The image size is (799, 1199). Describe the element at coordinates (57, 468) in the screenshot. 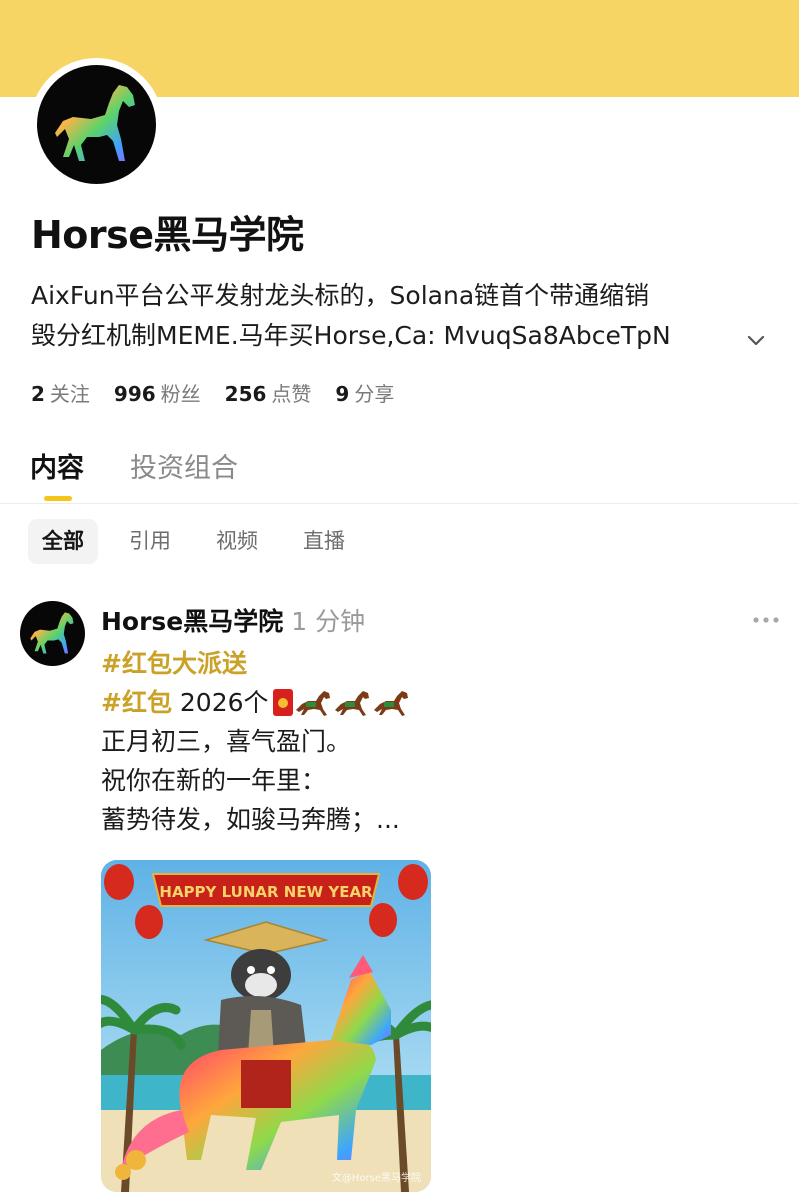

I see `tab-label: 内容` at that location.